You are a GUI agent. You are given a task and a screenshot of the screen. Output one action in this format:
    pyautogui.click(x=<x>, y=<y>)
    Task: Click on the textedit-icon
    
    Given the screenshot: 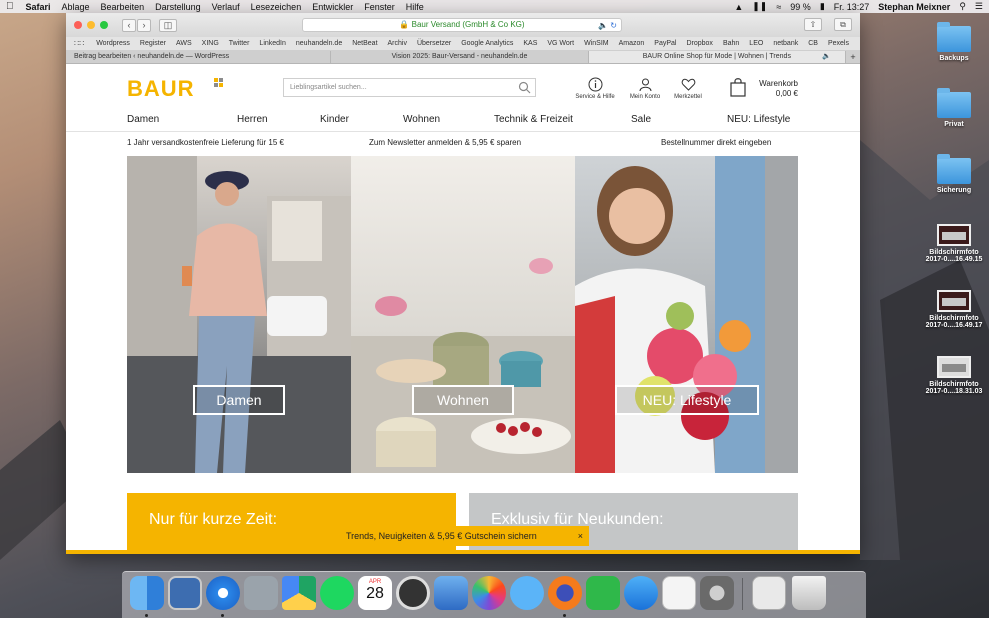 What is the action you would take?
    pyautogui.click(x=679, y=593)
    